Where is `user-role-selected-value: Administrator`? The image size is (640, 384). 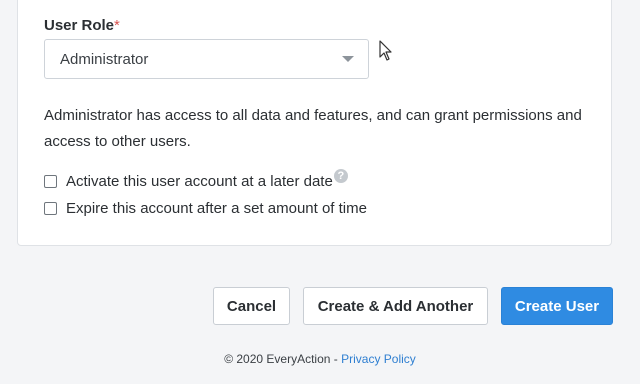 user-role-selected-value: Administrator is located at coordinates (104, 59).